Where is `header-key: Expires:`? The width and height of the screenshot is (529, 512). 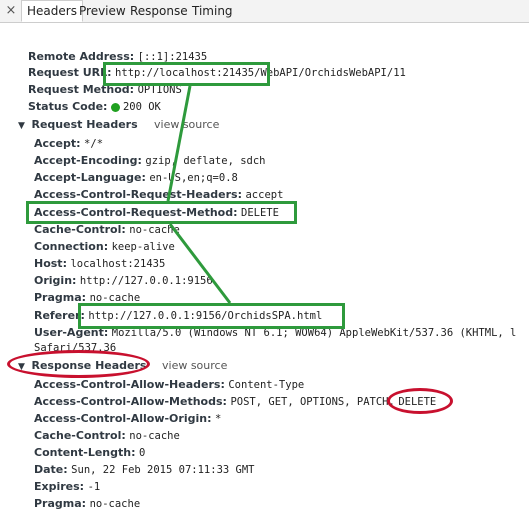 header-key: Expires: is located at coordinates (59, 486).